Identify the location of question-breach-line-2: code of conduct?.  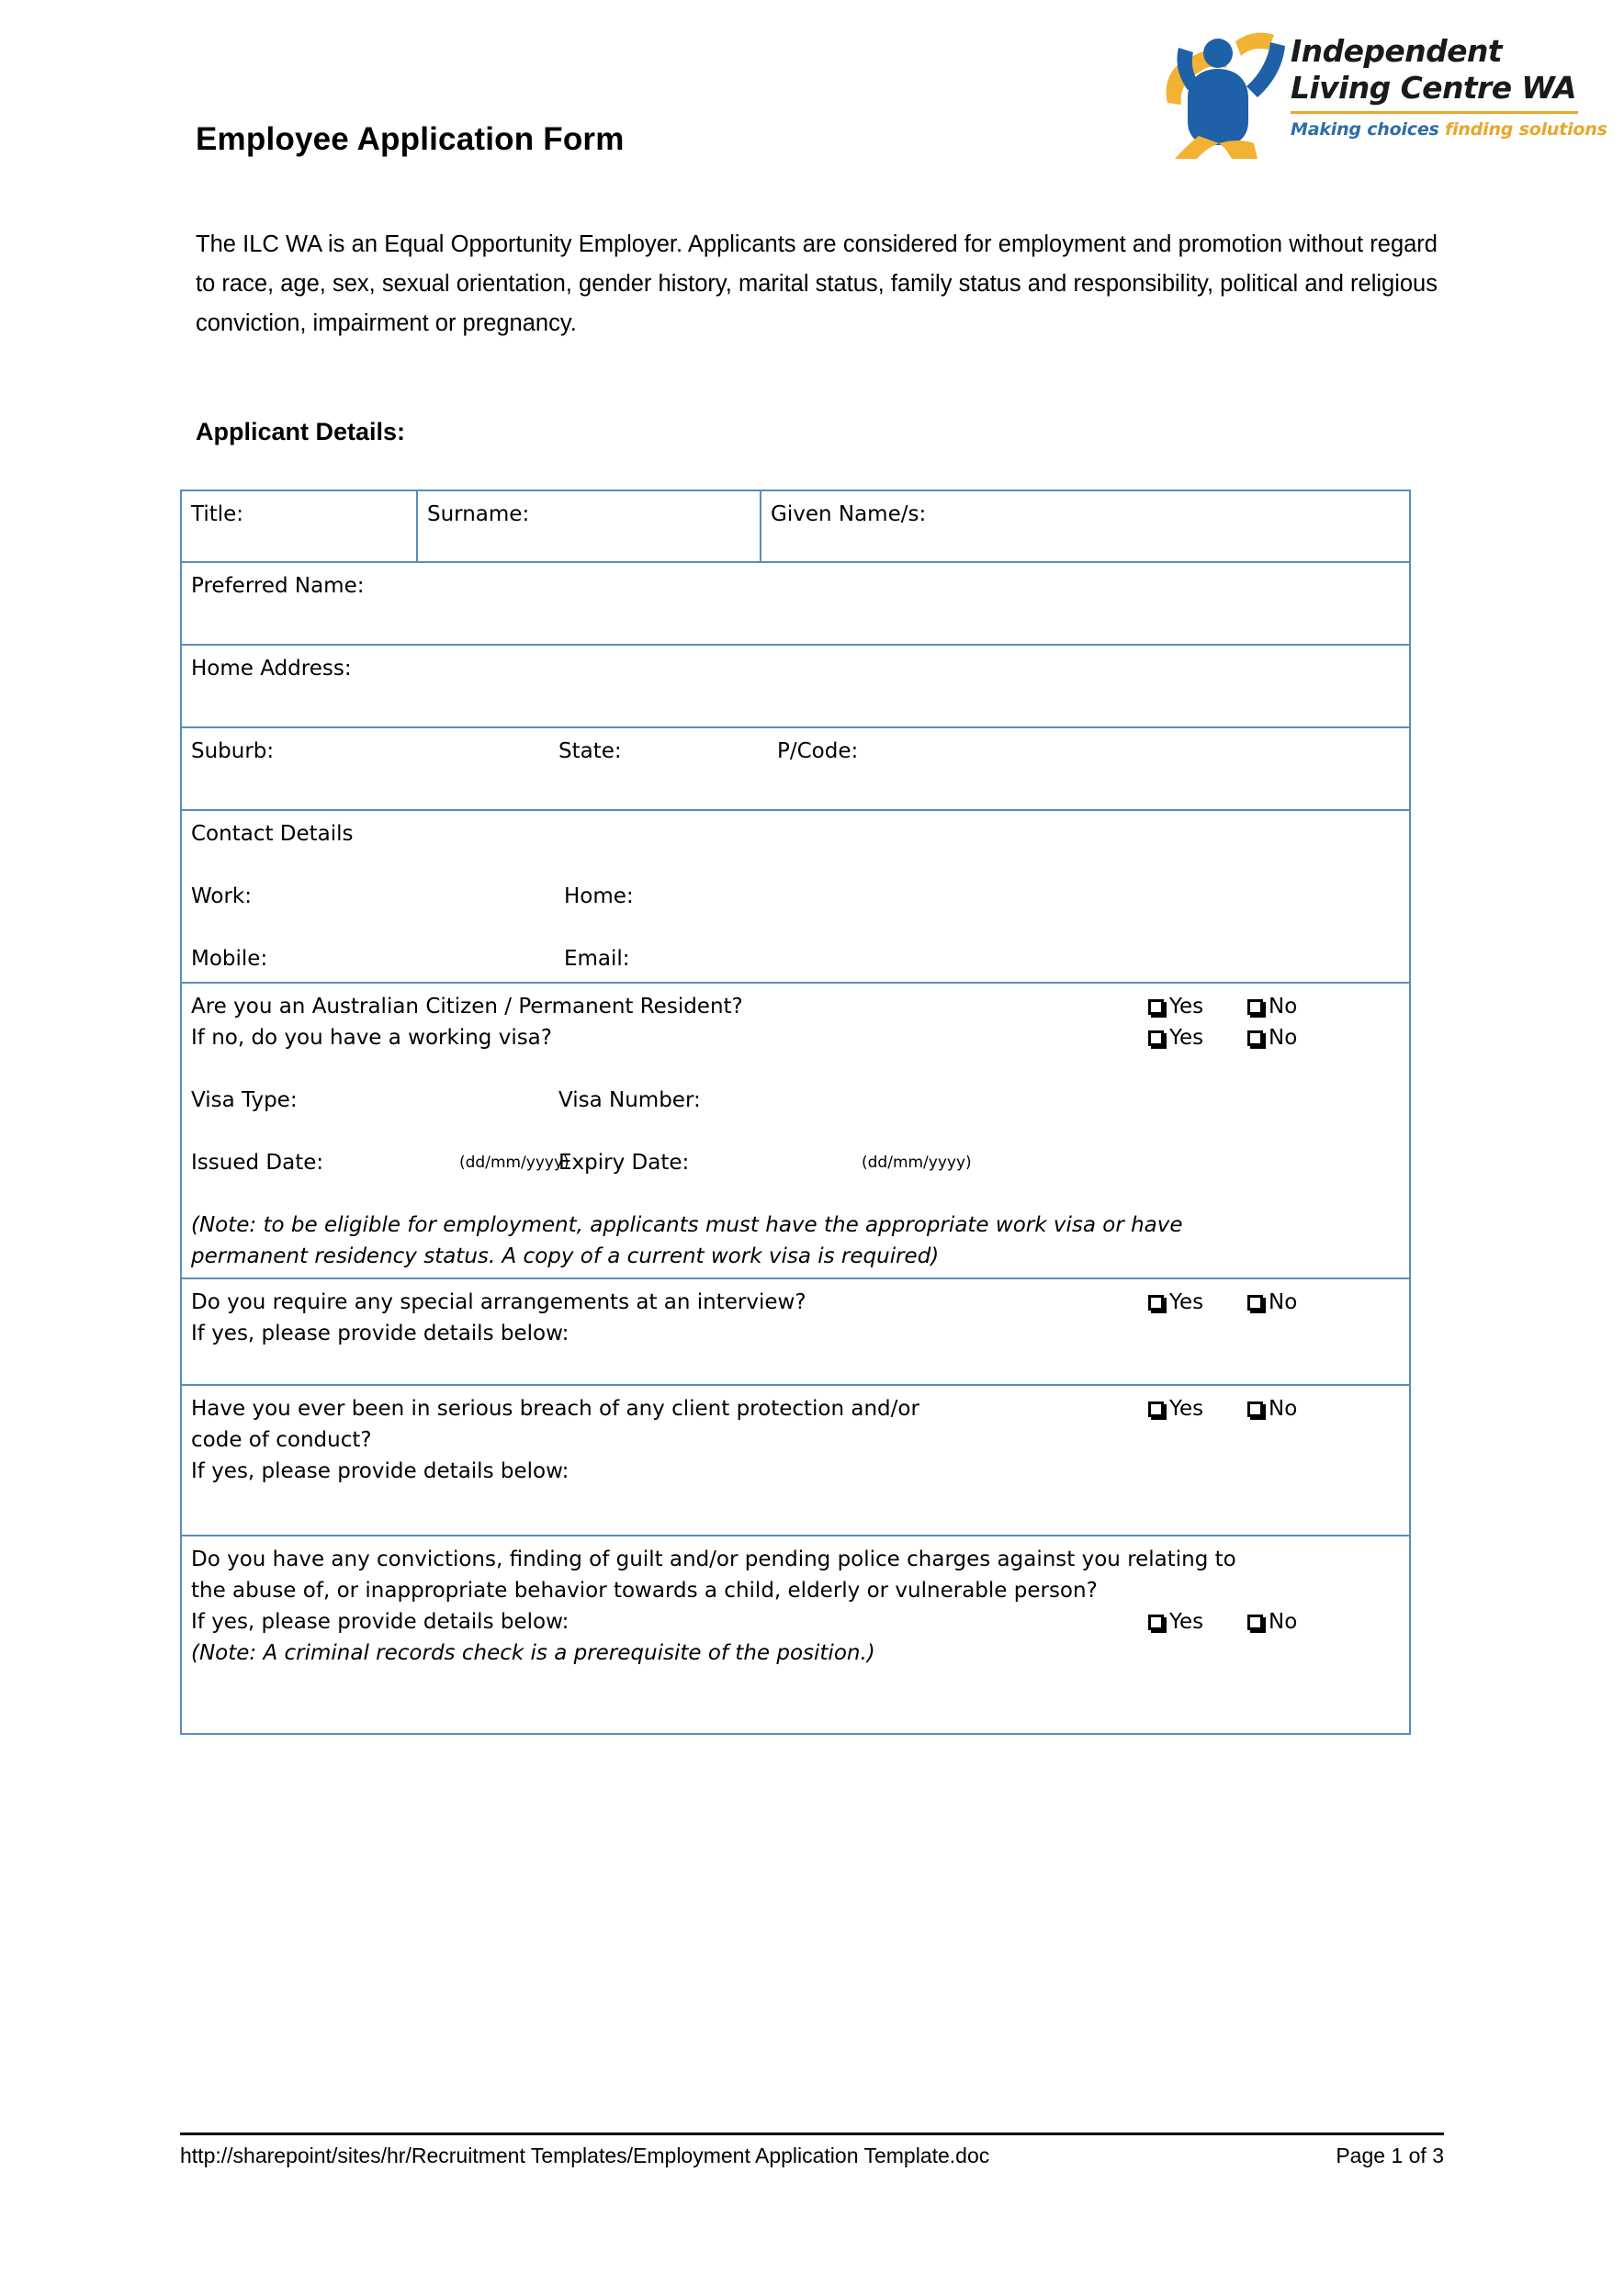
(281, 1440).